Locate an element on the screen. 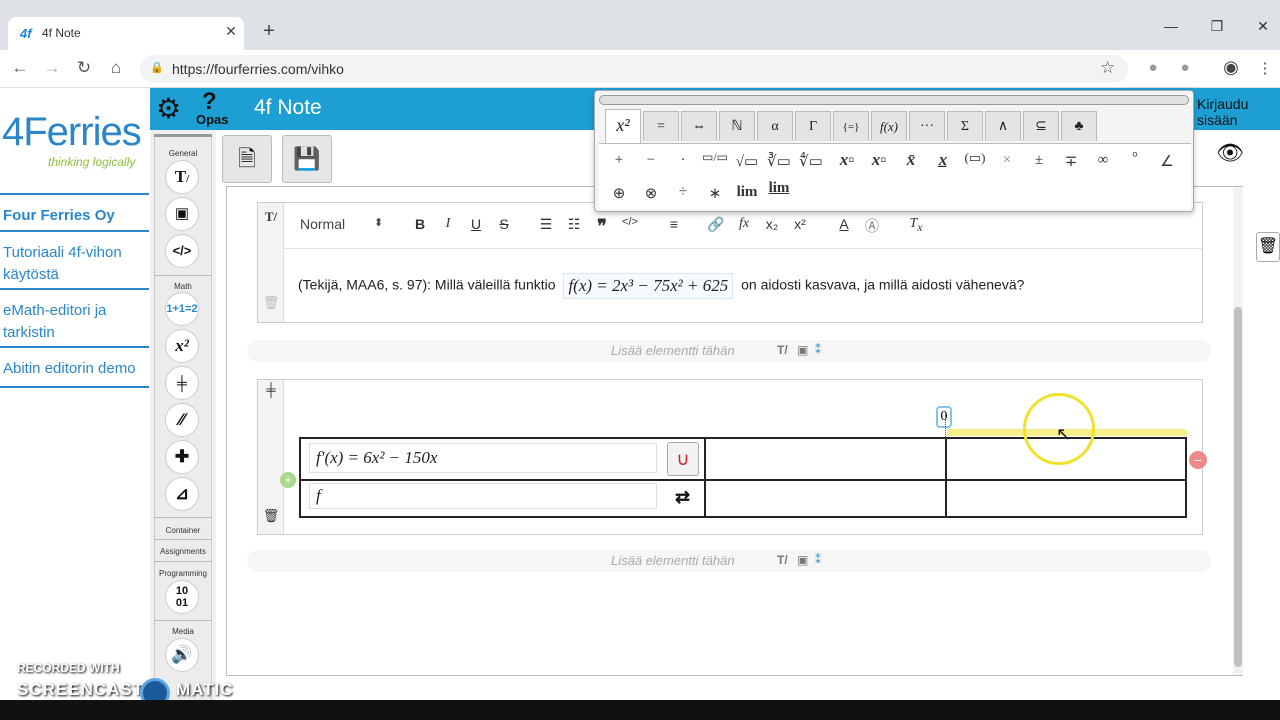  sidebar-link-abitti: Abitin editorin demo is located at coordinates (74, 367).